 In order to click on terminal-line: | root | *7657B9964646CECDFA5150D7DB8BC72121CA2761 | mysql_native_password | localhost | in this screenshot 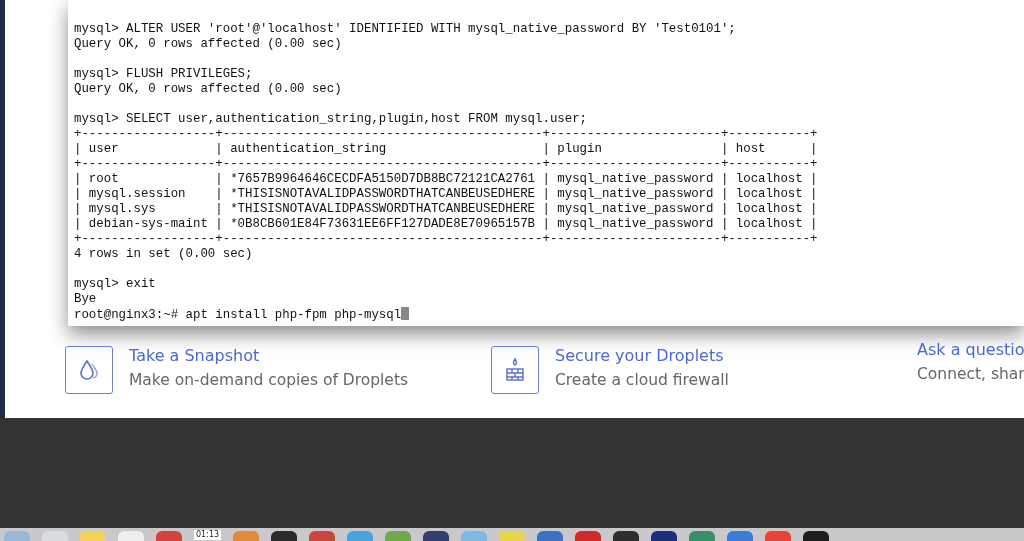, I will do `click(446, 179)`.